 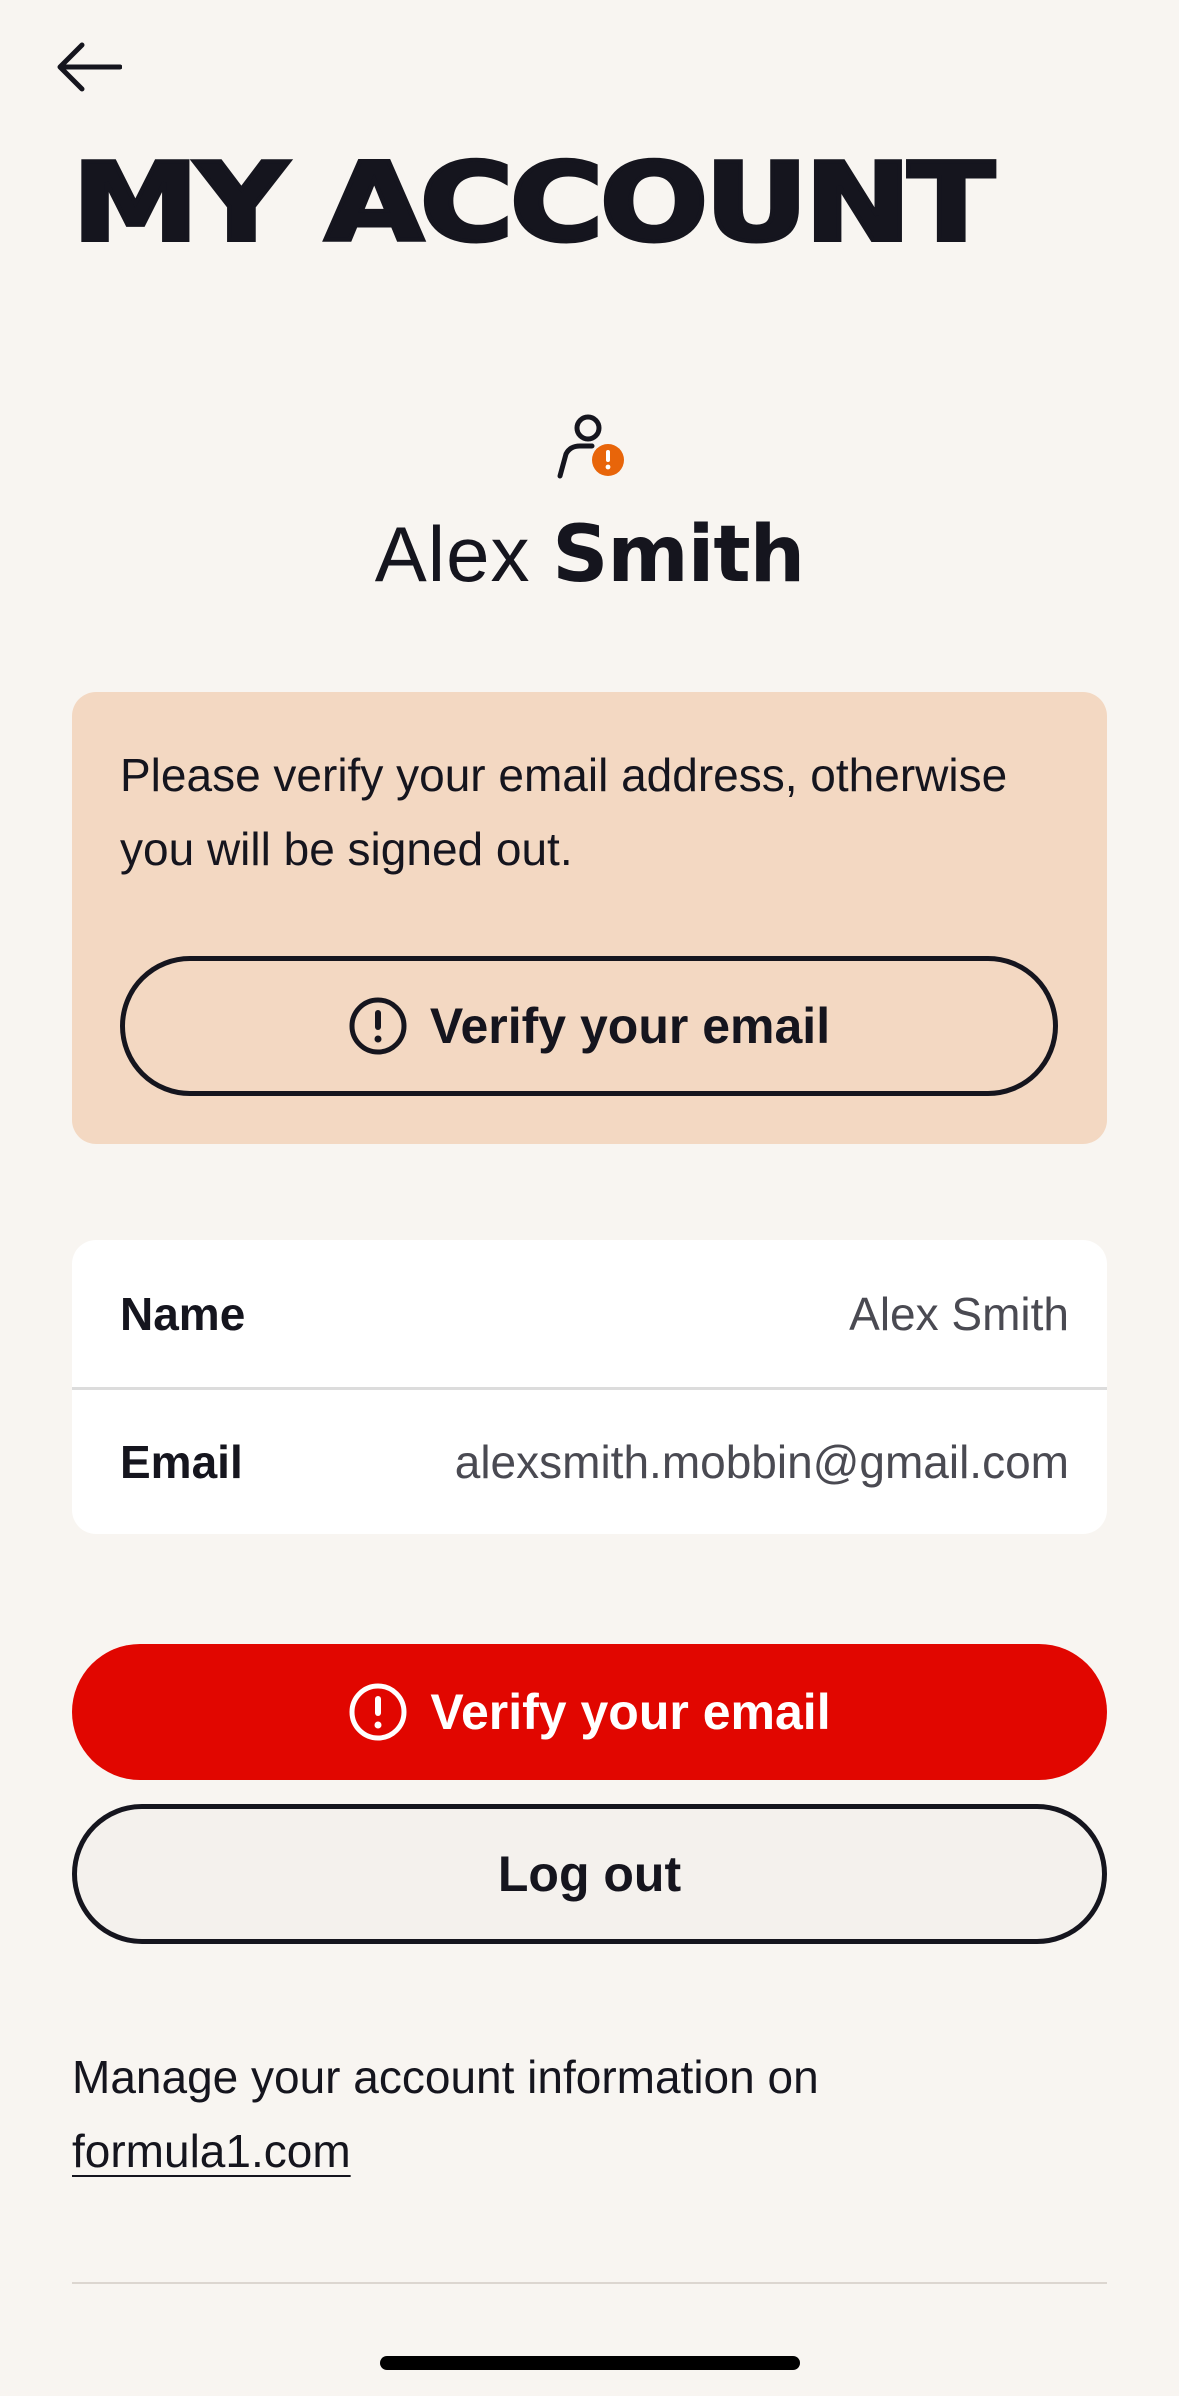 I want to click on back-button, so click(x=99, y=67).